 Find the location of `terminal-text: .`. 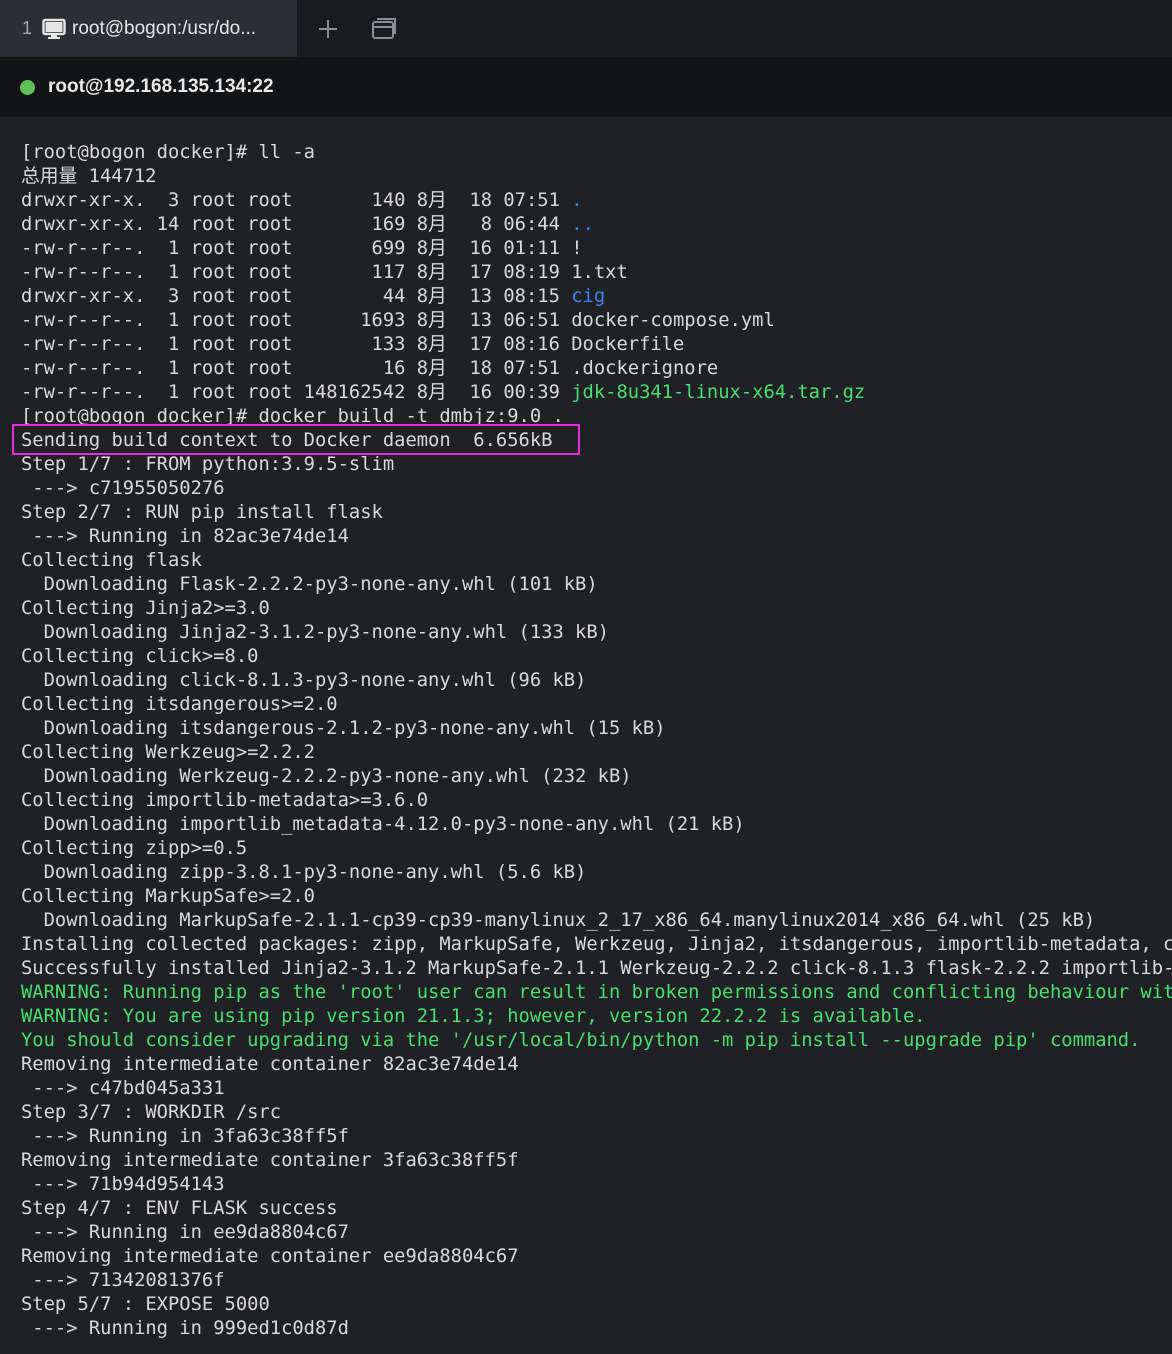

terminal-text: . is located at coordinates (577, 200).